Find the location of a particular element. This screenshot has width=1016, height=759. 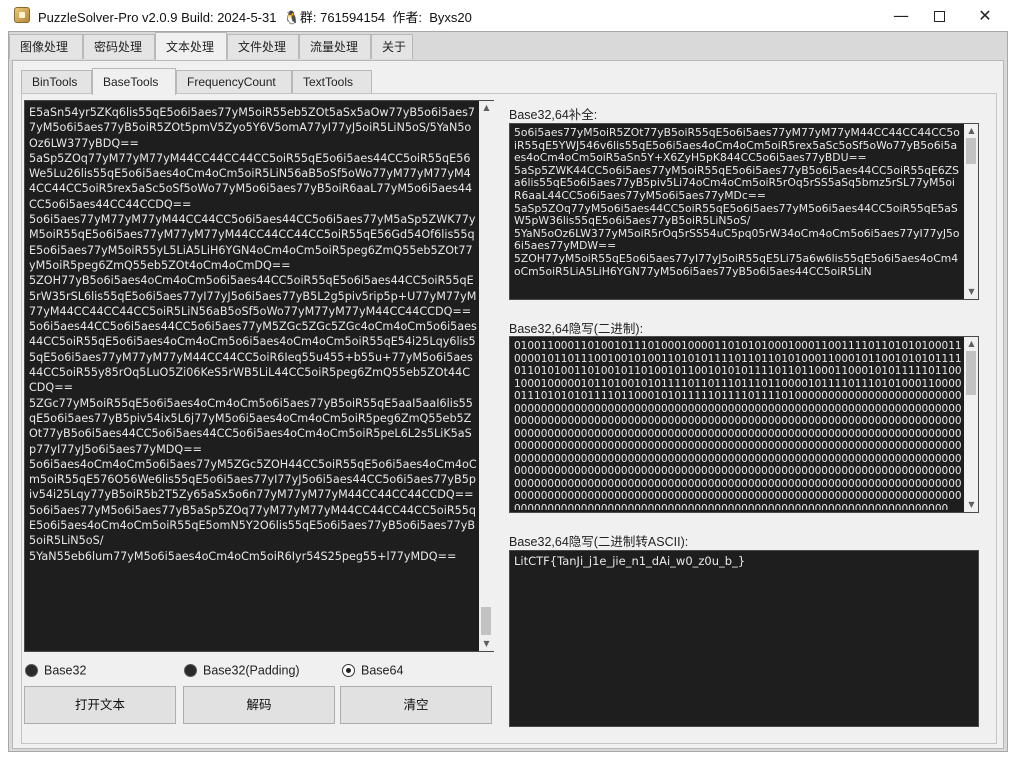

tab-crypto: 密码处理 is located at coordinates (119, 46).